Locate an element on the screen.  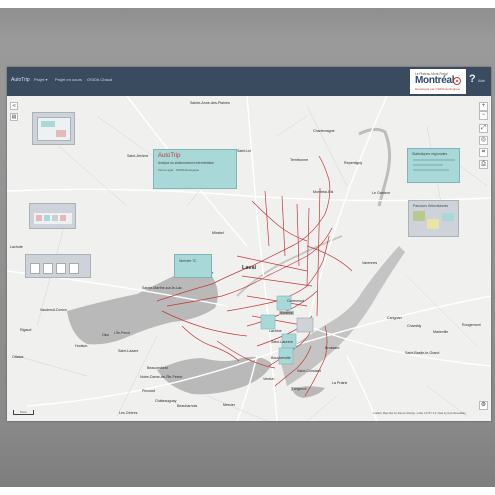
settings-icon: ⚙ is located at coordinates (483, 405).